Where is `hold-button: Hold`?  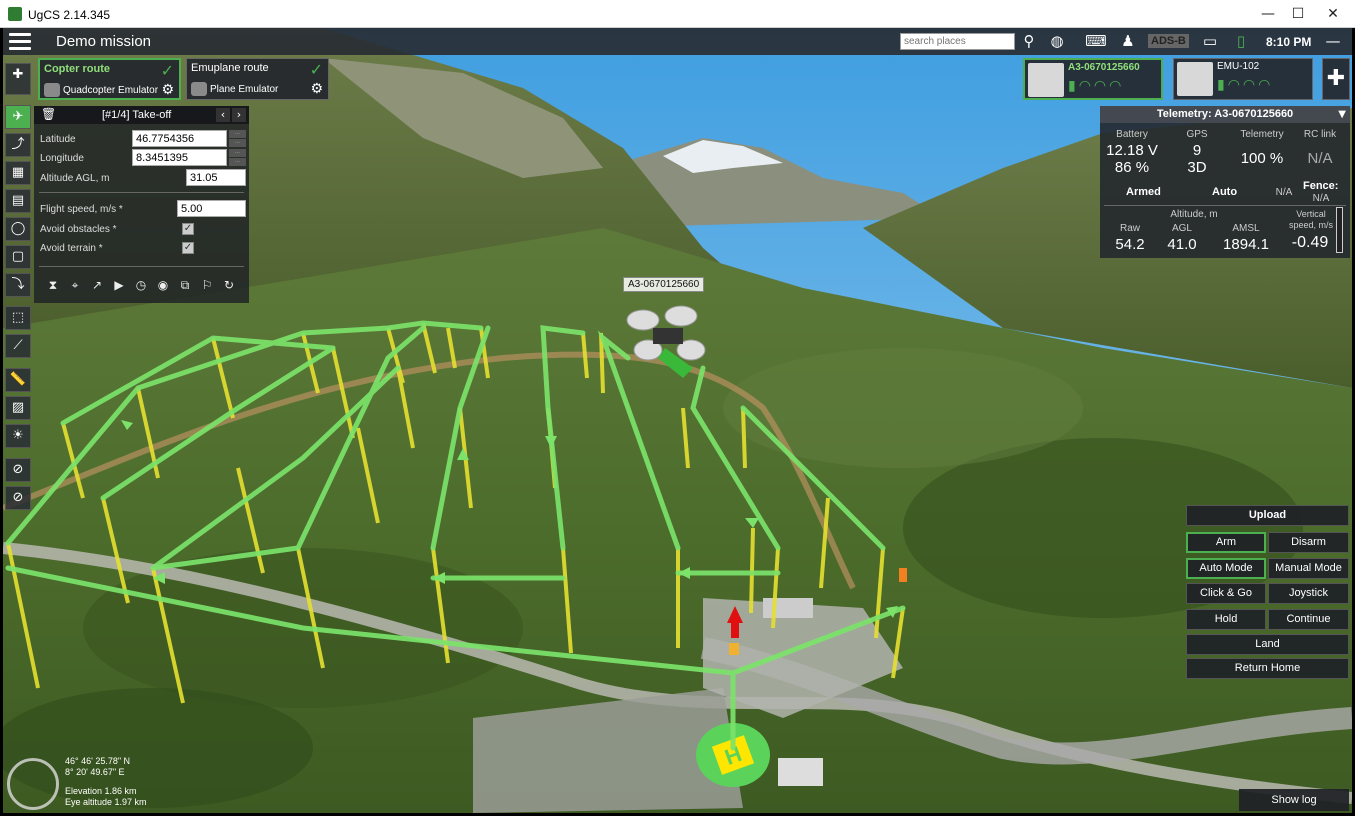
hold-button: Hold is located at coordinates (1226, 619).